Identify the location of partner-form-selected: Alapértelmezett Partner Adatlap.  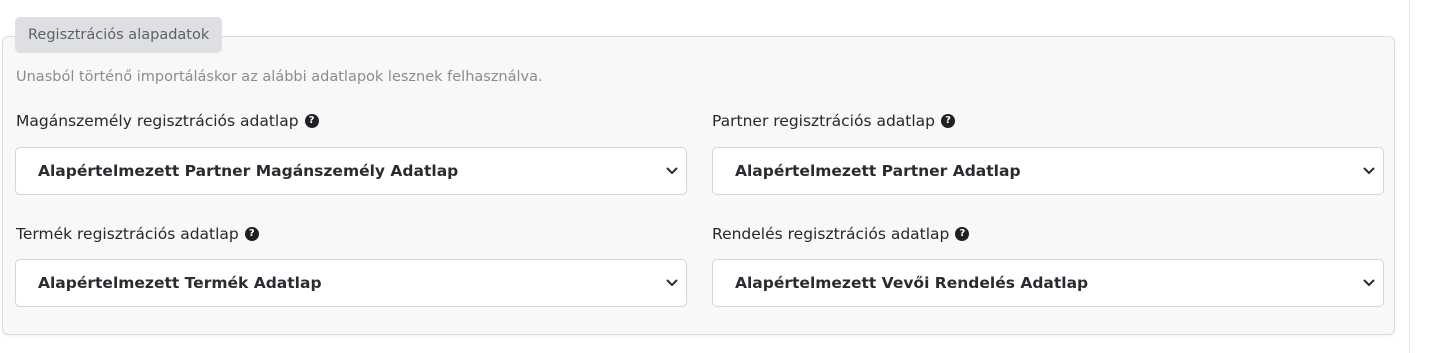
(878, 171).